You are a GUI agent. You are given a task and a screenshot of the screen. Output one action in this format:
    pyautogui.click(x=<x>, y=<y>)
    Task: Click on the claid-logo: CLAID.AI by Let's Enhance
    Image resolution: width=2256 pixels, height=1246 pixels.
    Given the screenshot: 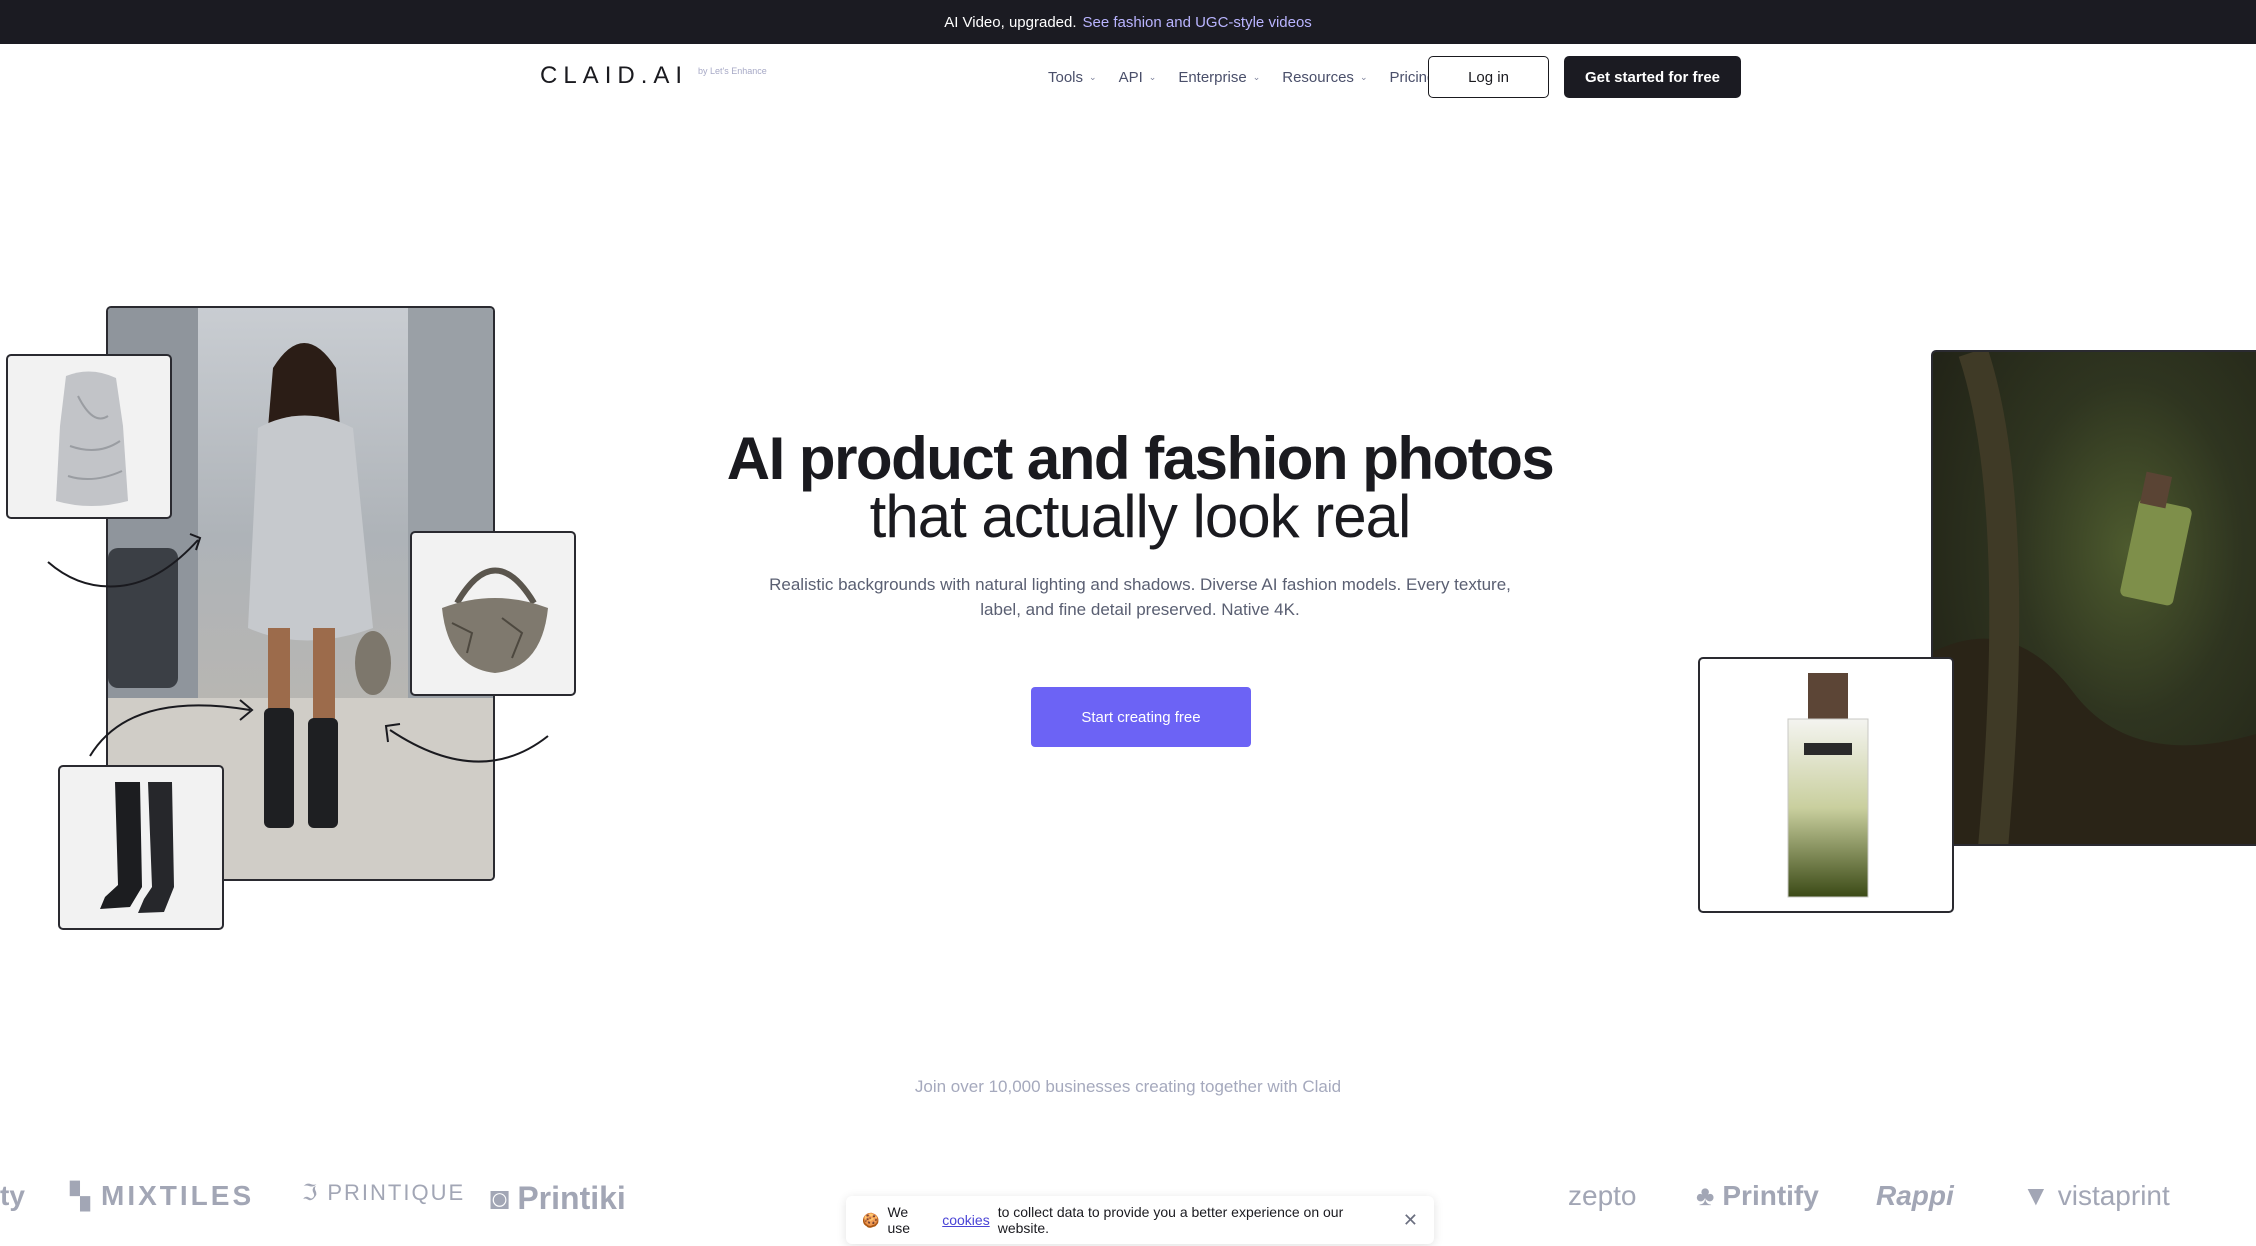 What is the action you would take?
    pyautogui.click(x=653, y=76)
    